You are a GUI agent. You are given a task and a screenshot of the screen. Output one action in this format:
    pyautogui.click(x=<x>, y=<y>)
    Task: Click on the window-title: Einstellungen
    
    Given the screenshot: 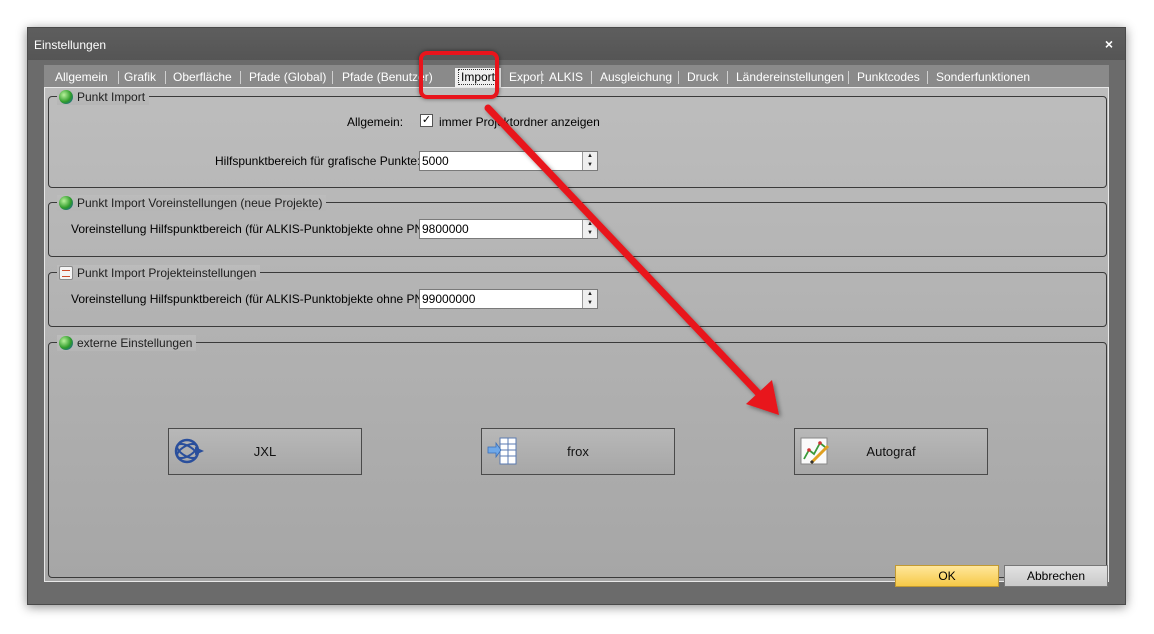 What is the action you would take?
    pyautogui.click(x=70, y=45)
    